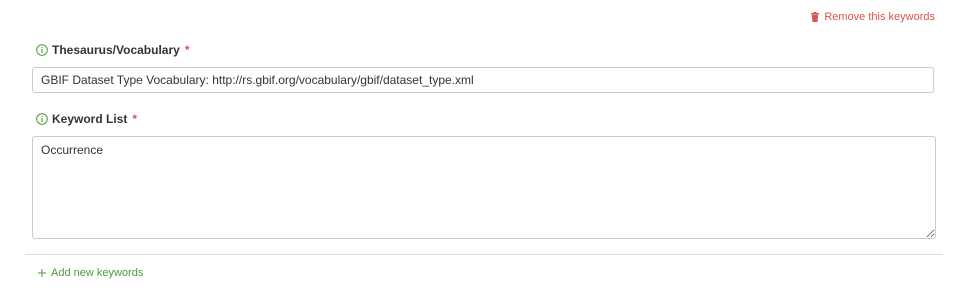  I want to click on plus-icon, so click(42, 273).